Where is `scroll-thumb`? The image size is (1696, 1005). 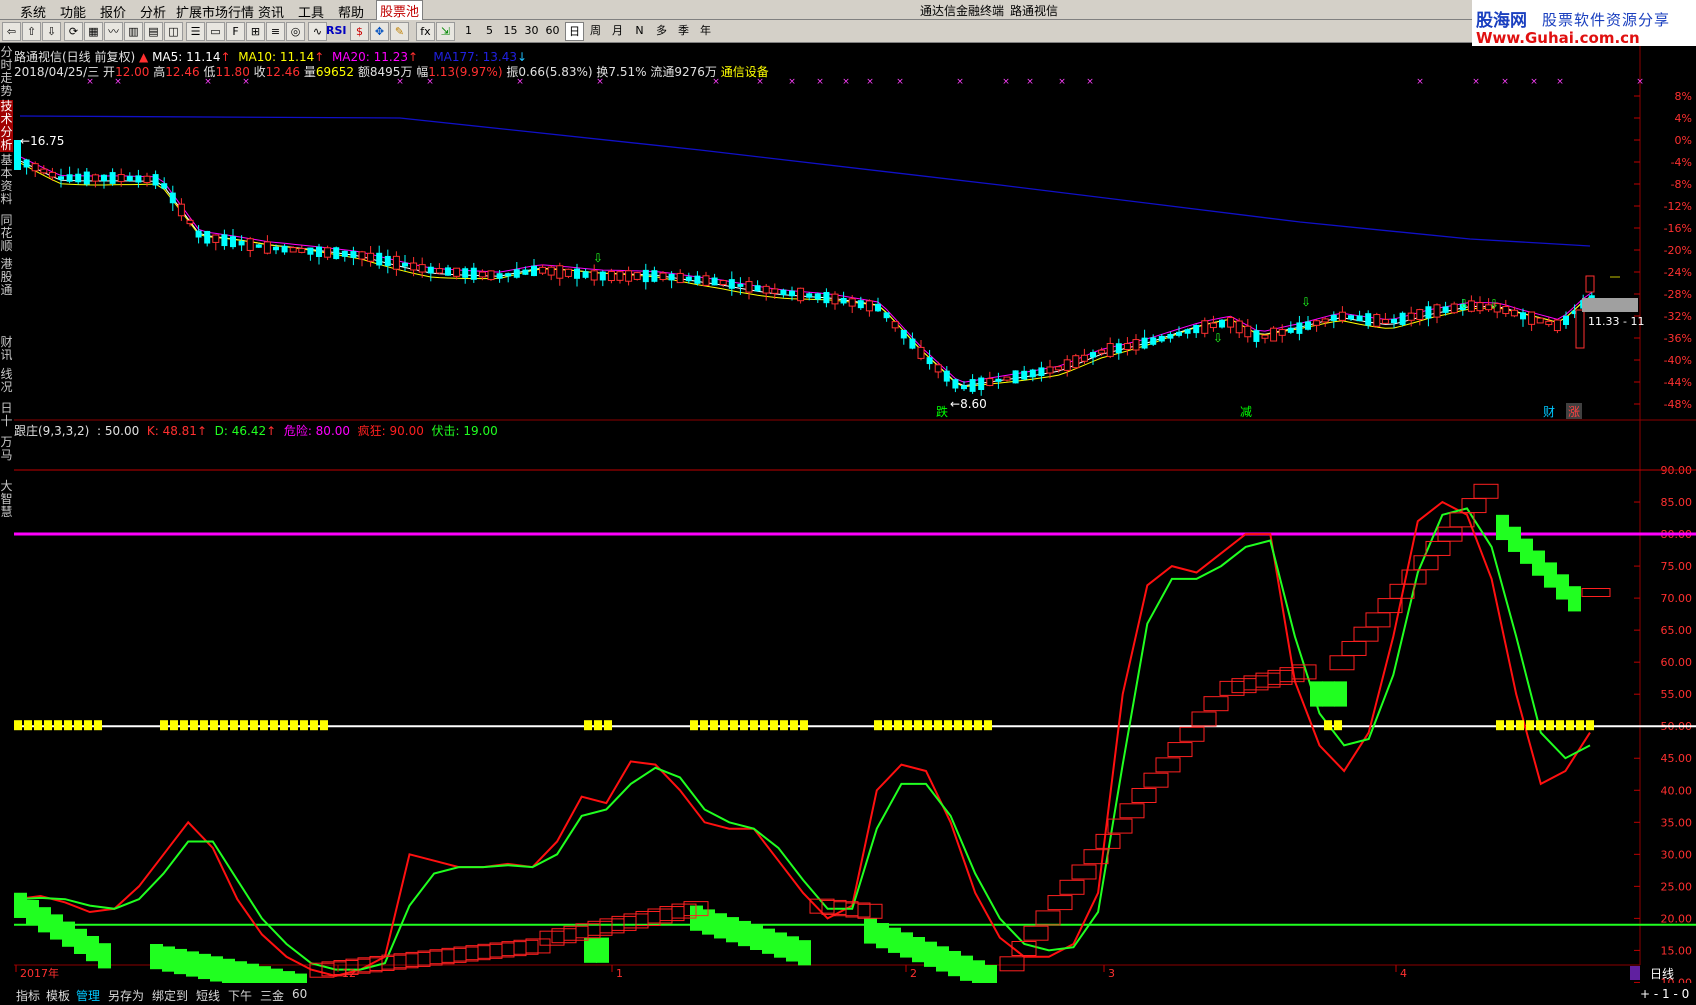 scroll-thumb is located at coordinates (1635, 973).